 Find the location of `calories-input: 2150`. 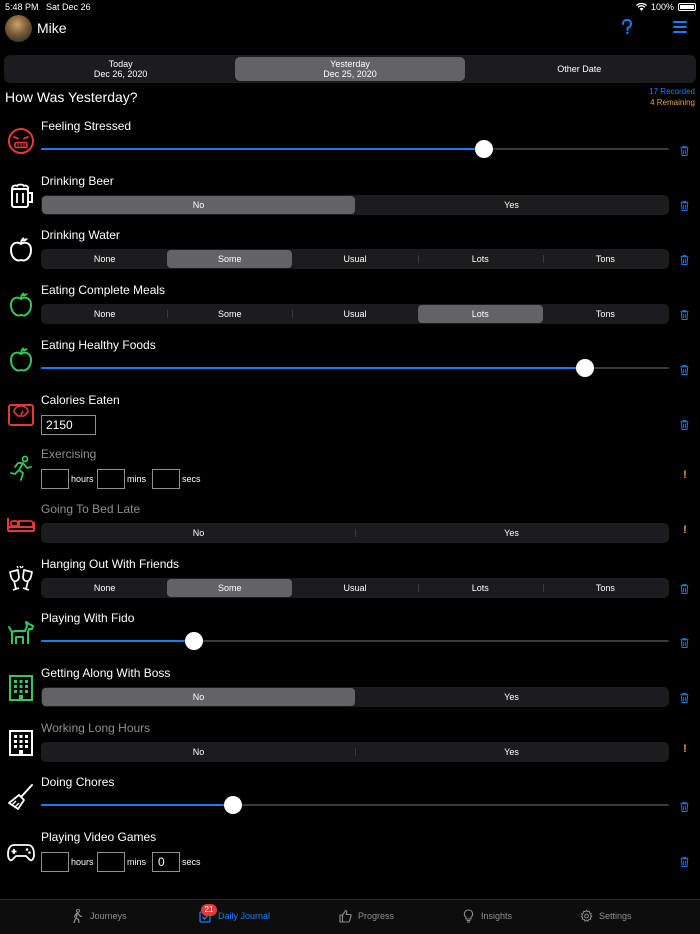

calories-input: 2150 is located at coordinates (68, 424).